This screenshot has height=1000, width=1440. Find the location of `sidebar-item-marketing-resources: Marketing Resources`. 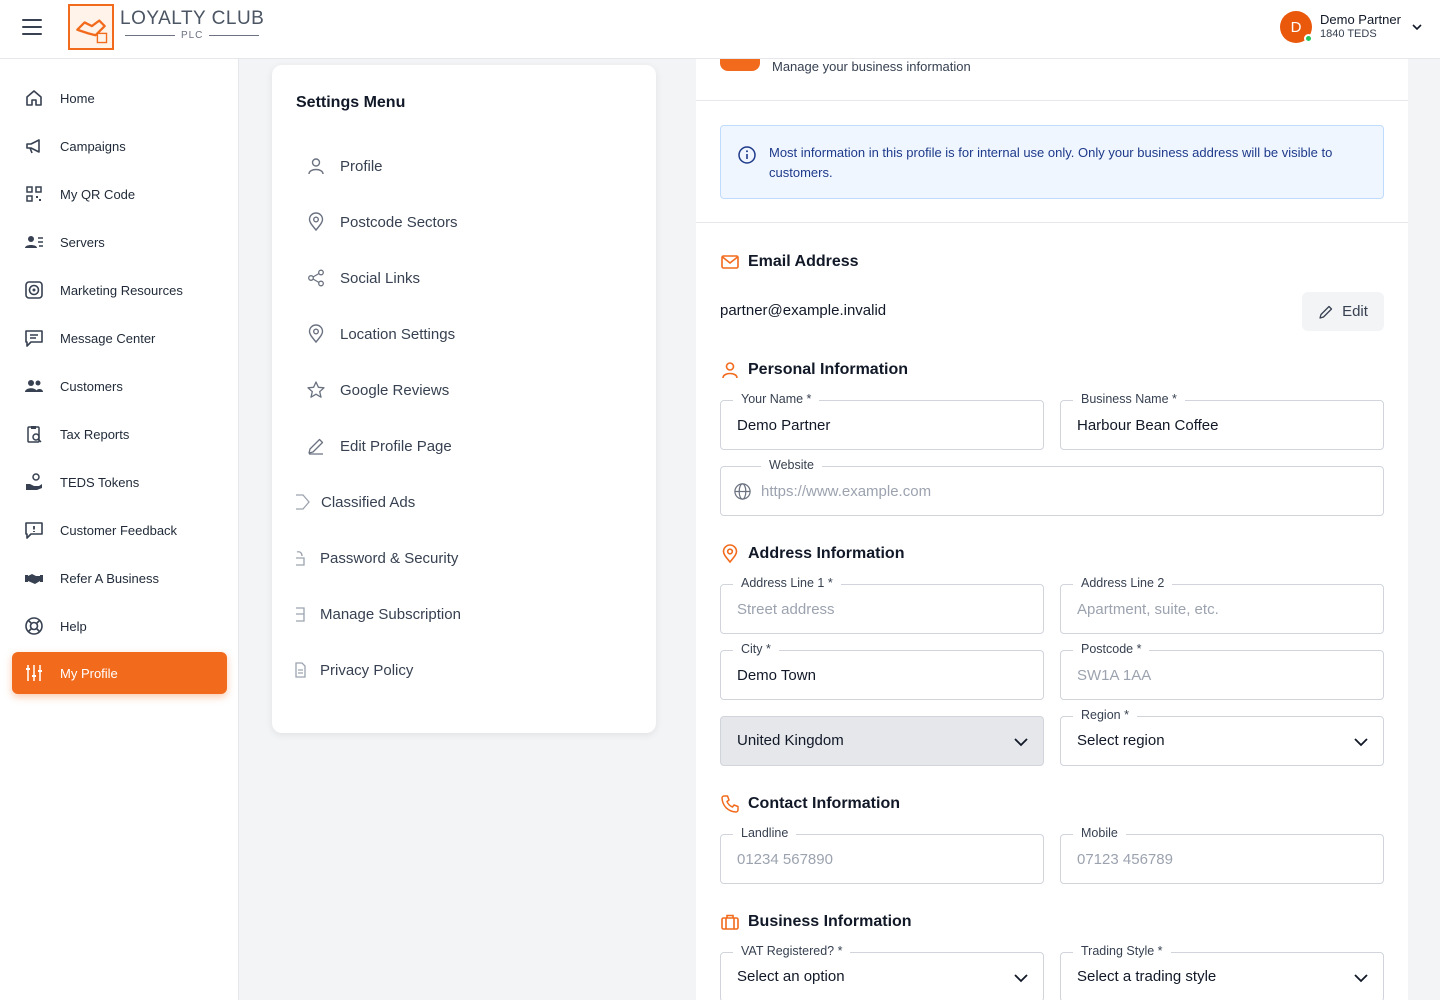

sidebar-item-marketing-resources: Marketing Resources is located at coordinates (119, 290).